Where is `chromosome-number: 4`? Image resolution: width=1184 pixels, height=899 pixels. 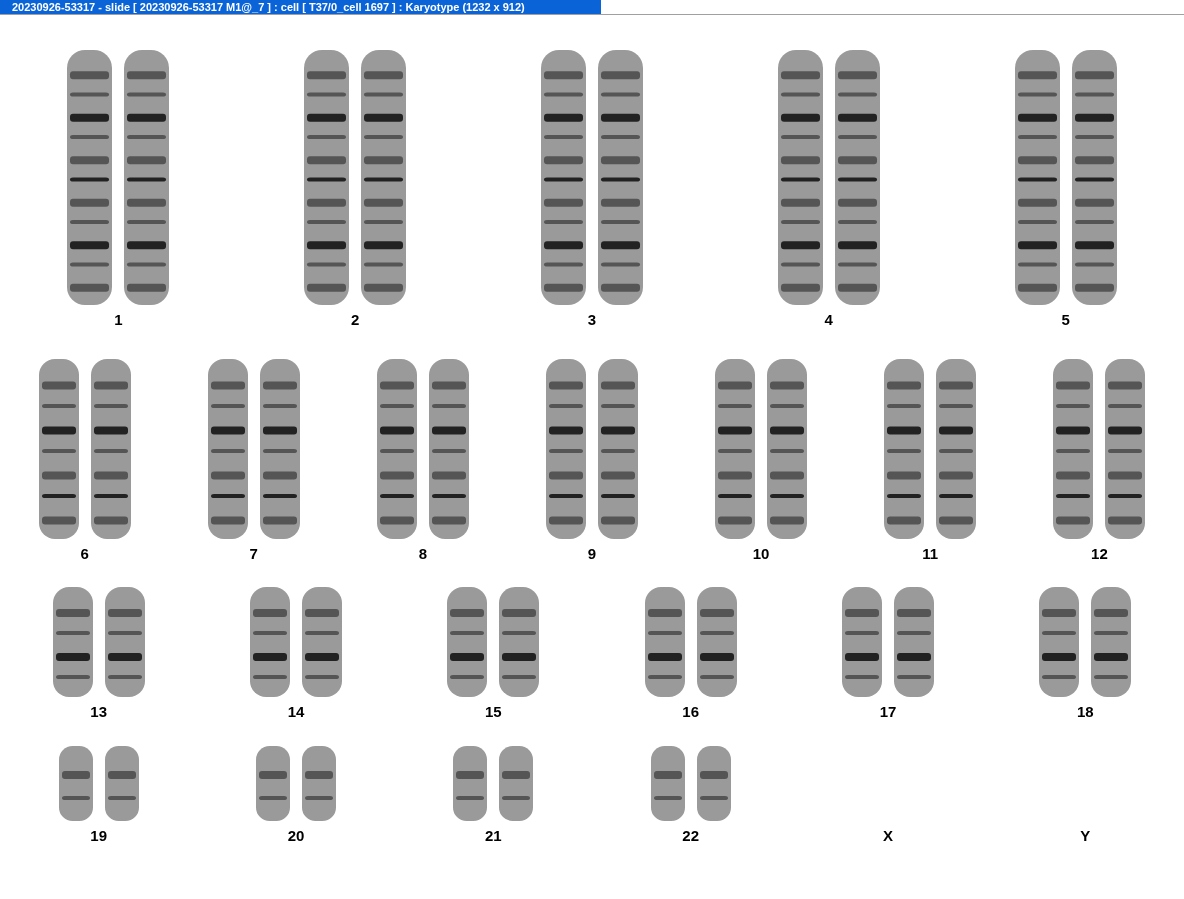 chromosome-number: 4 is located at coordinates (828, 320).